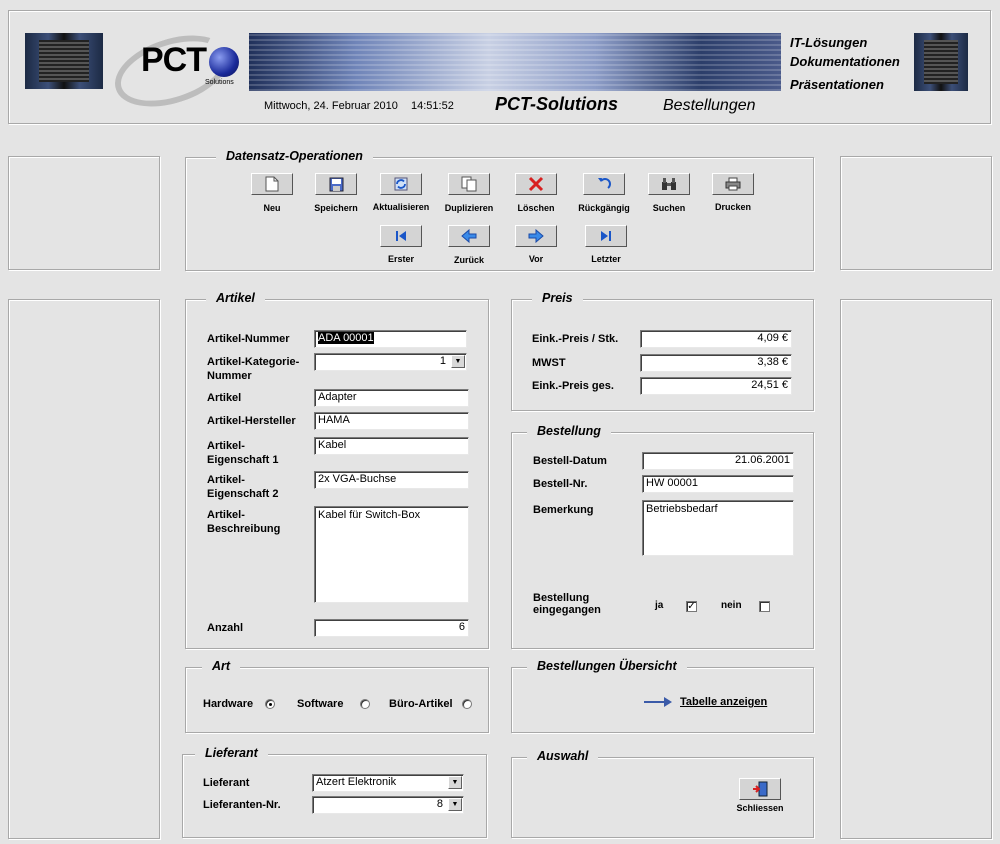 Image resolution: width=1000 pixels, height=844 pixels. Describe the element at coordinates (760, 808) in the screenshot. I see `close-button-label: Schliessen` at that location.